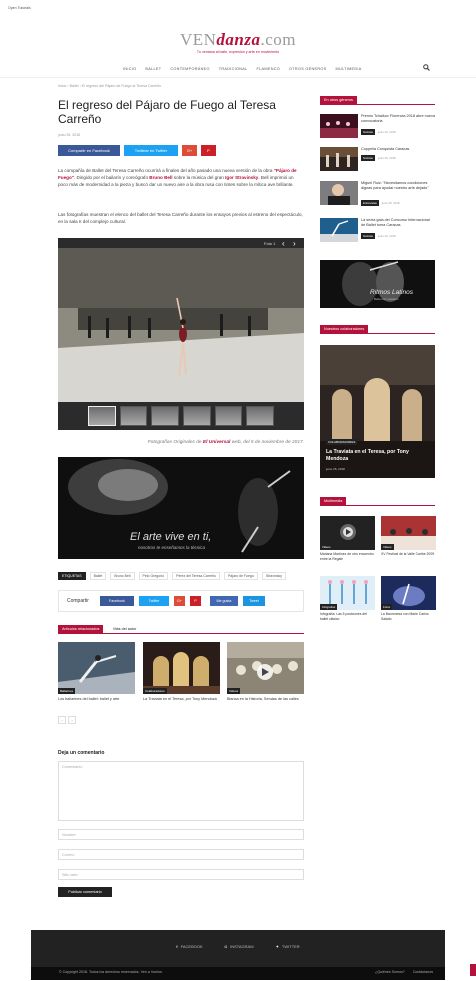  What do you see at coordinates (181, 629) in the screenshot?
I see `related-tabs: Artículos relacionados Más del autor` at bounding box center [181, 629].